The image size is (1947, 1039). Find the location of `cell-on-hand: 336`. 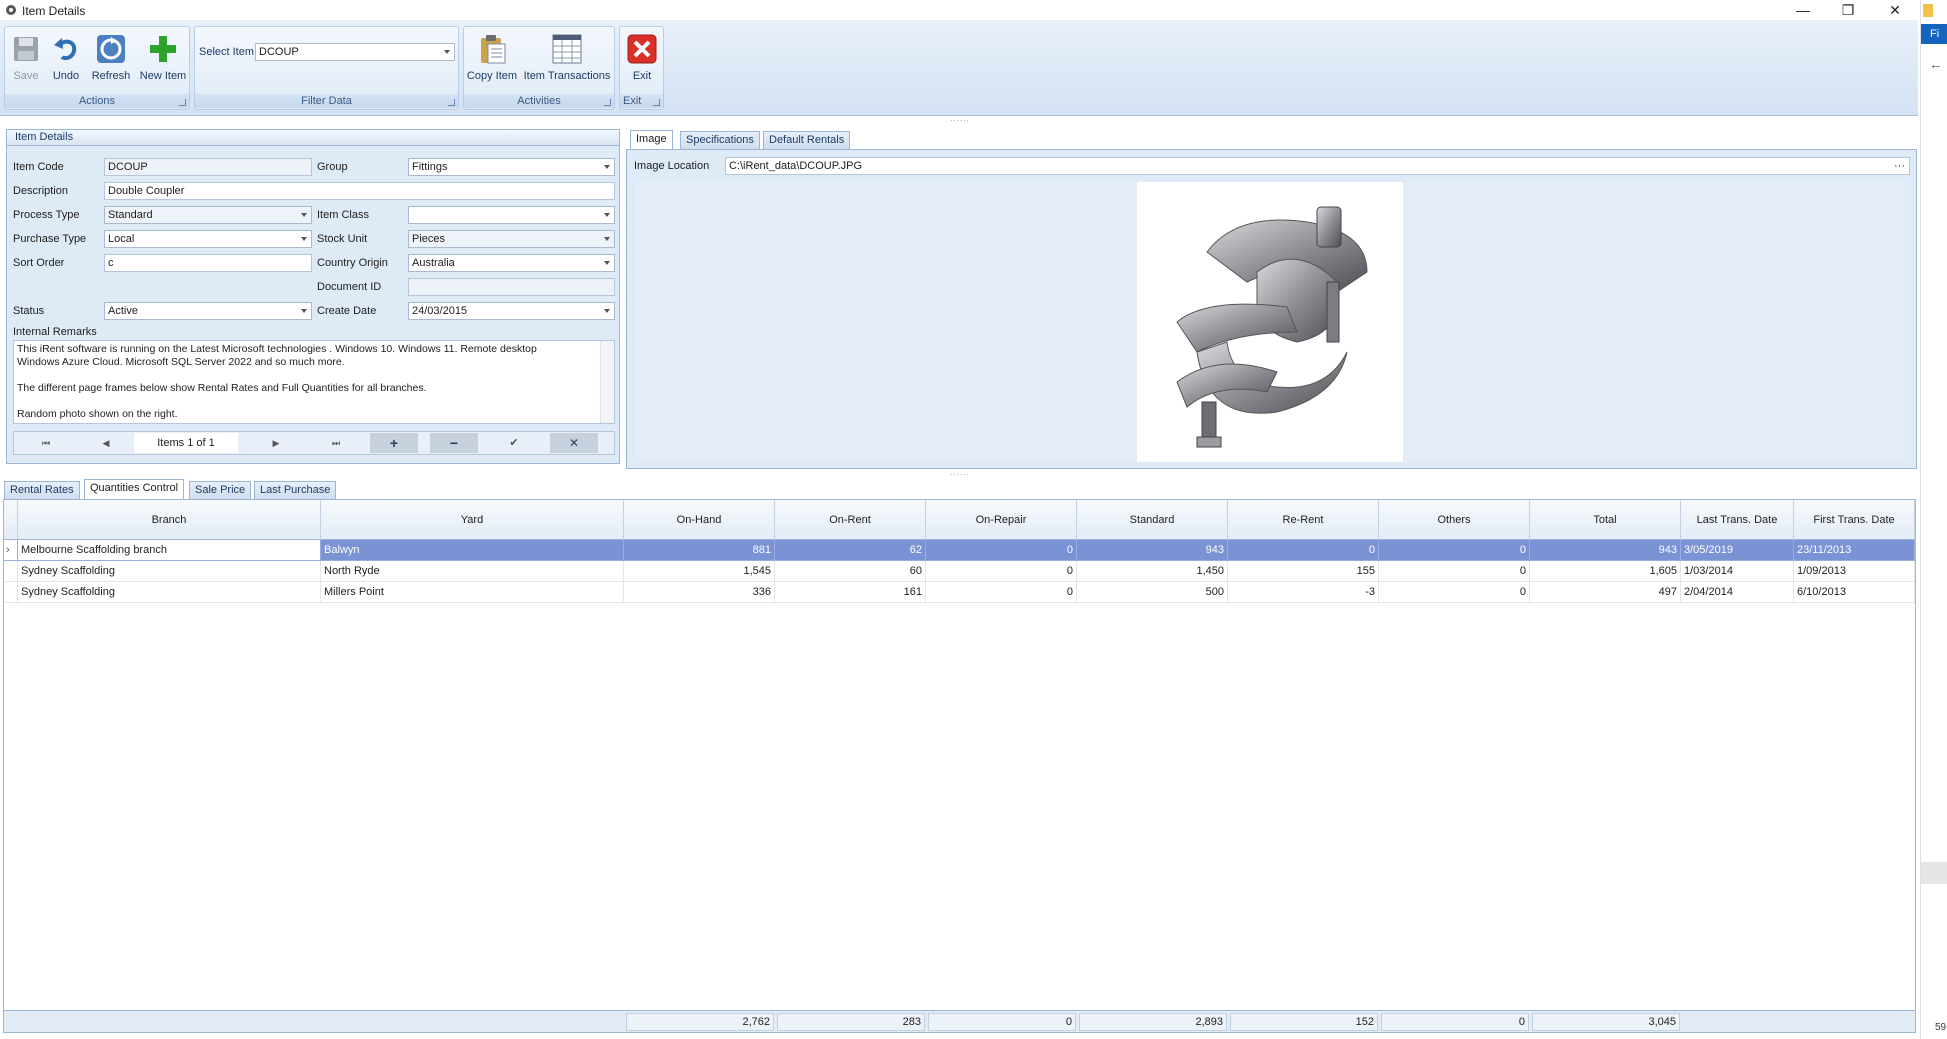

cell-on-hand: 336 is located at coordinates (699, 592).